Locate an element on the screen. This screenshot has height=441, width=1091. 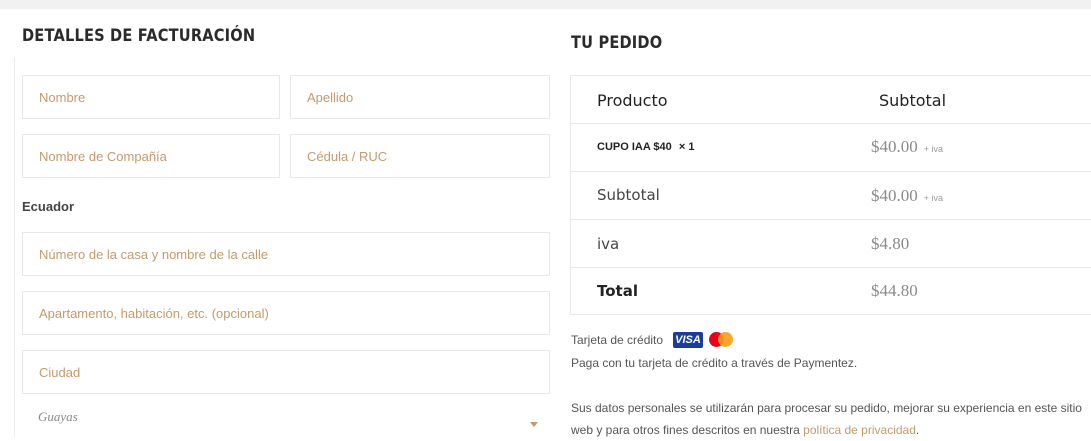
last-name-input: Apellido is located at coordinates (420, 97).